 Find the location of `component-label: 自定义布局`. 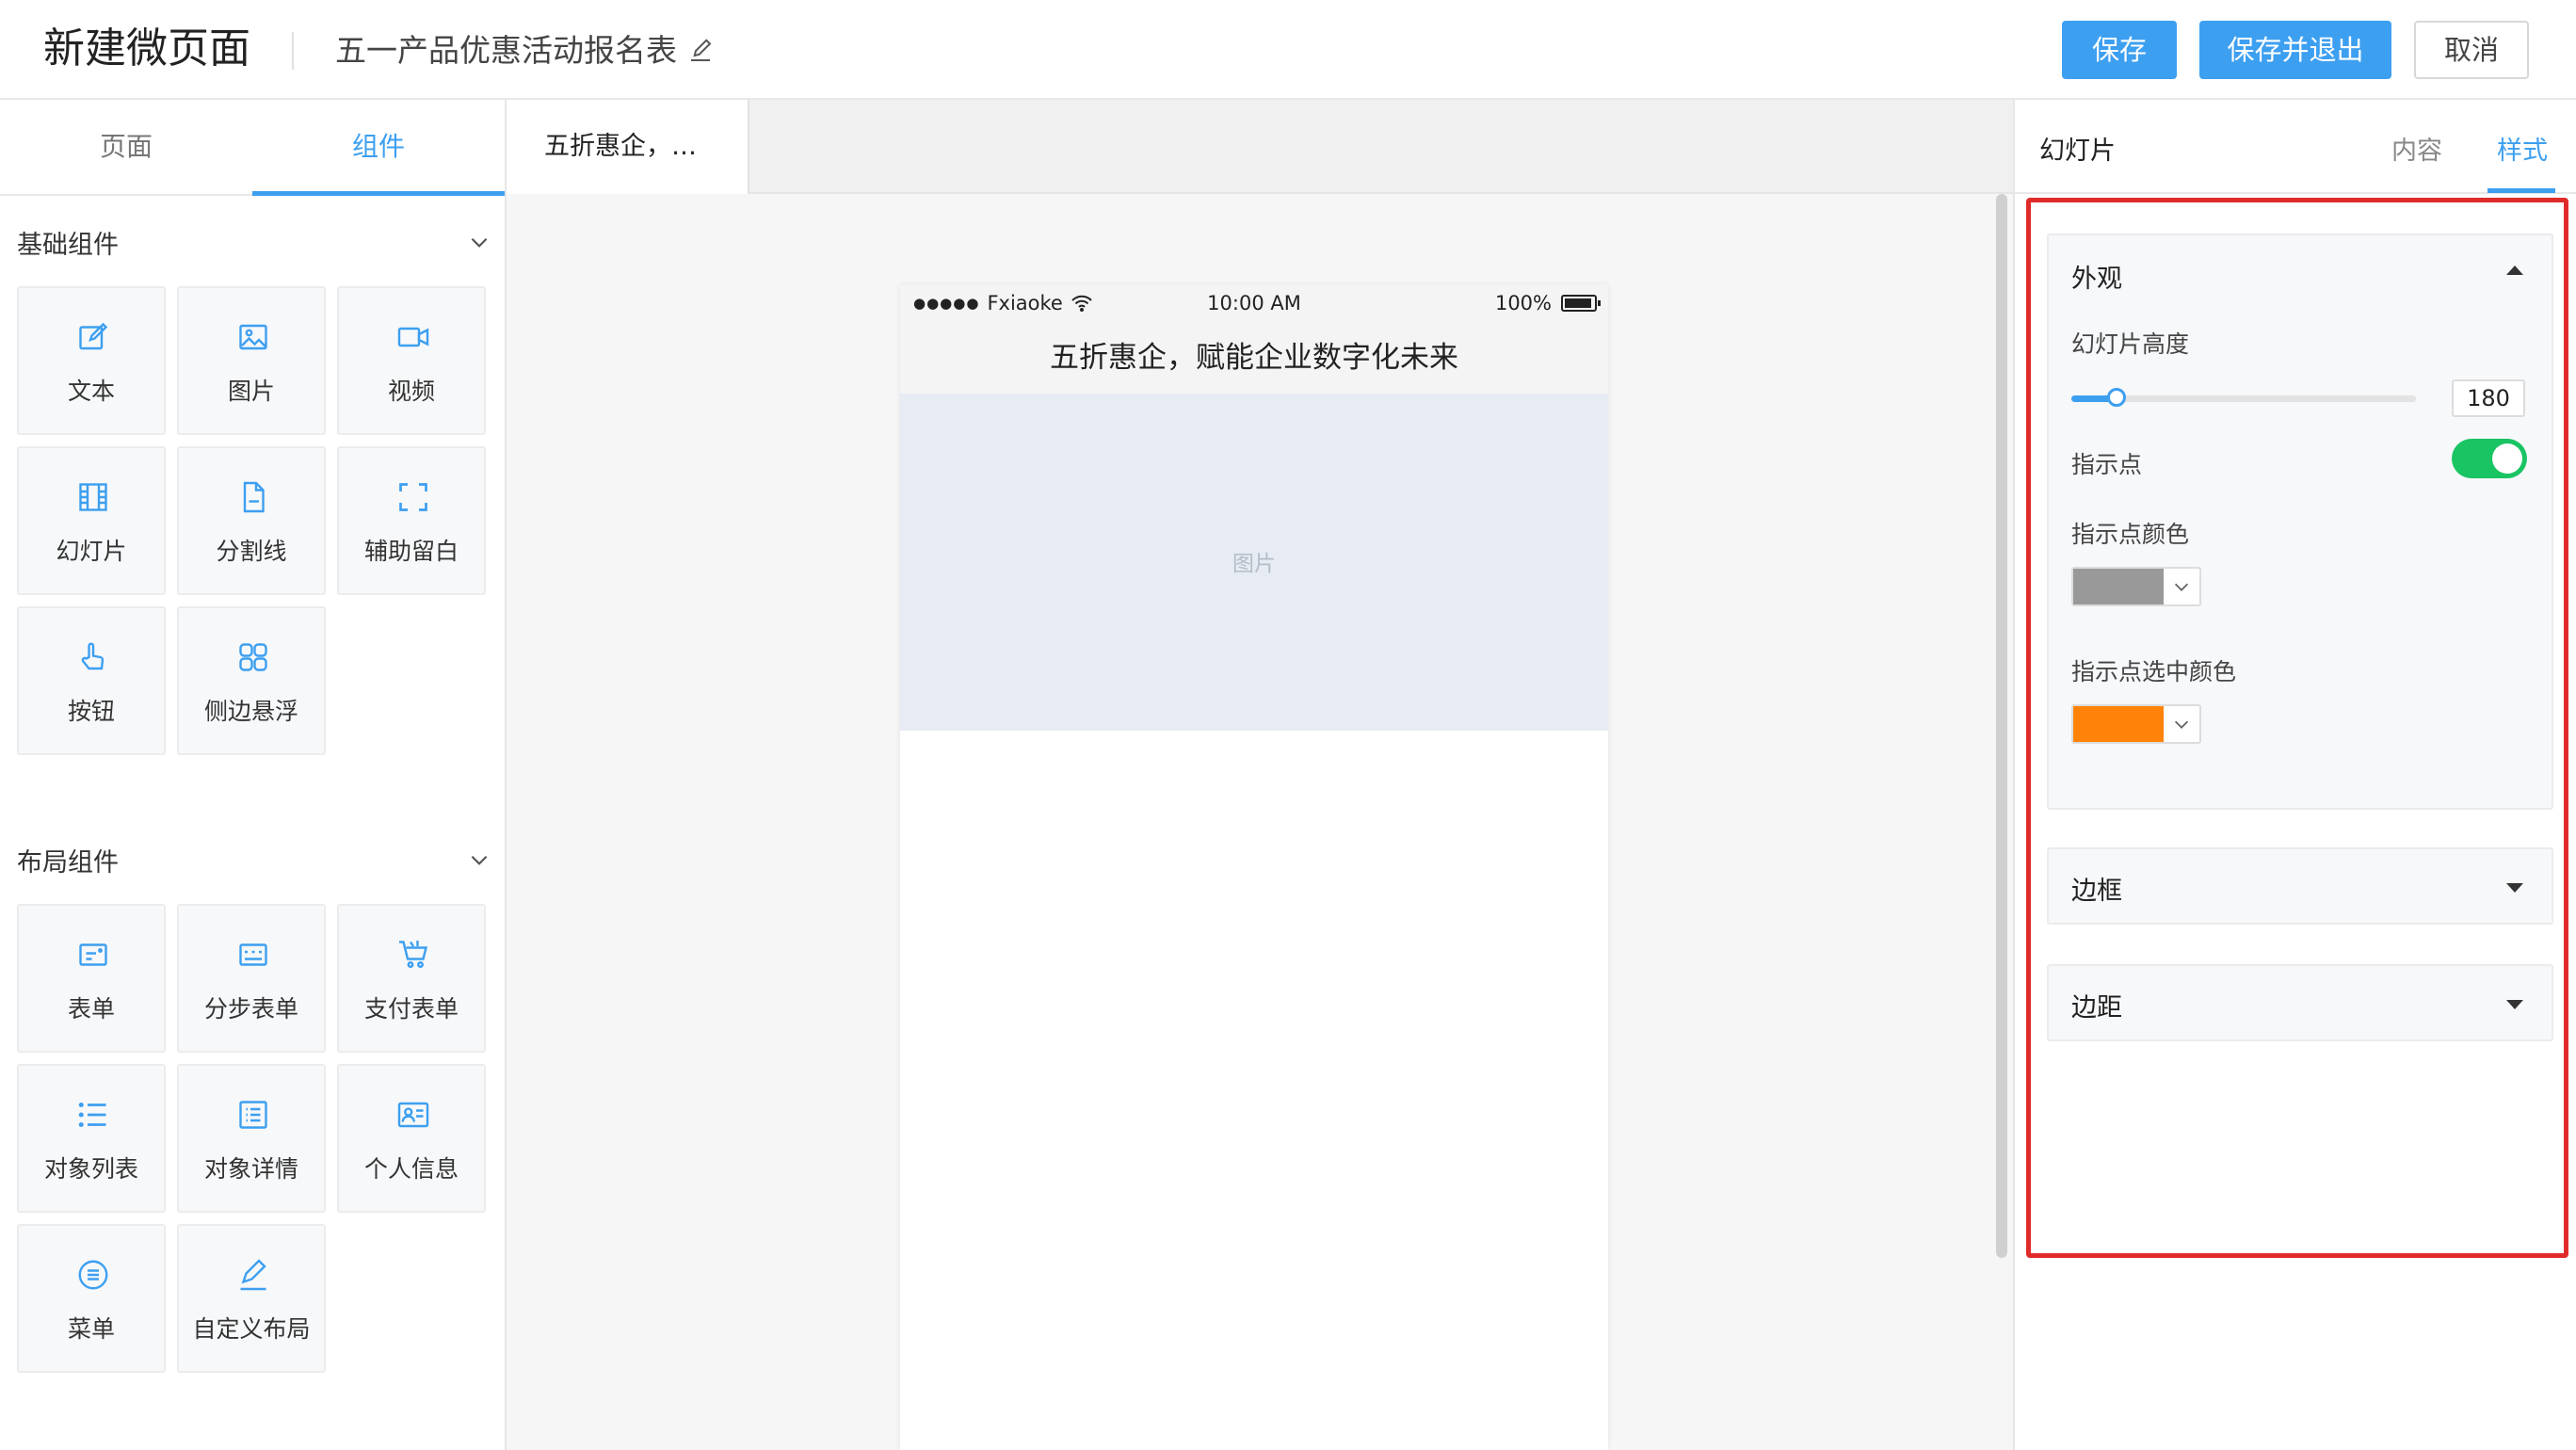

component-label: 自定义布局 is located at coordinates (251, 1329).